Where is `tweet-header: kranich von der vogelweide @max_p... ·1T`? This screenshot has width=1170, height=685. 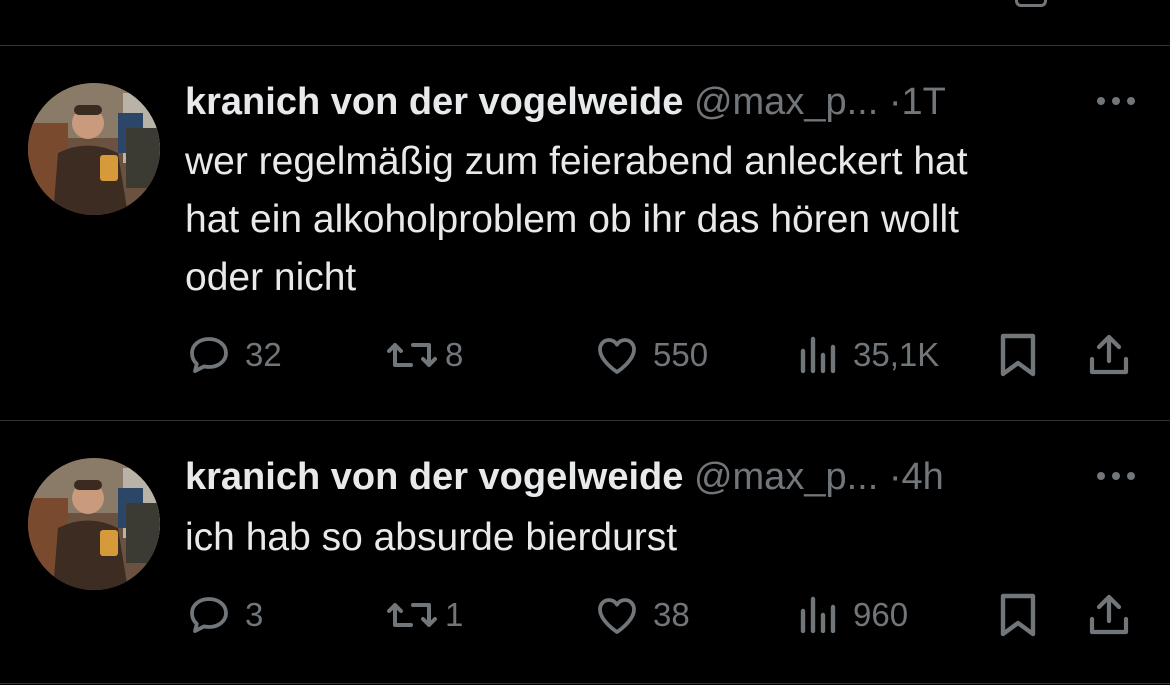
tweet-header: kranich von der vogelweide @max_p... ·1T is located at coordinates (565, 102).